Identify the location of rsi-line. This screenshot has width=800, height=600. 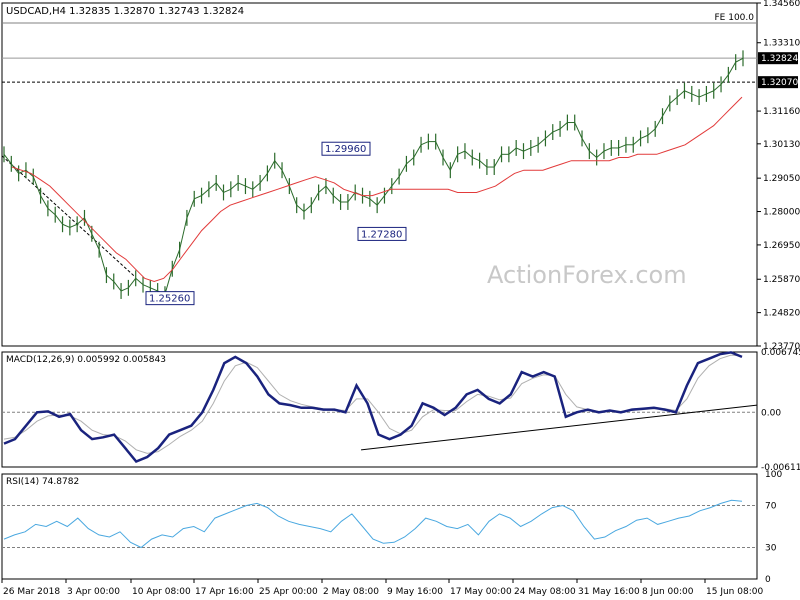
(373, 524).